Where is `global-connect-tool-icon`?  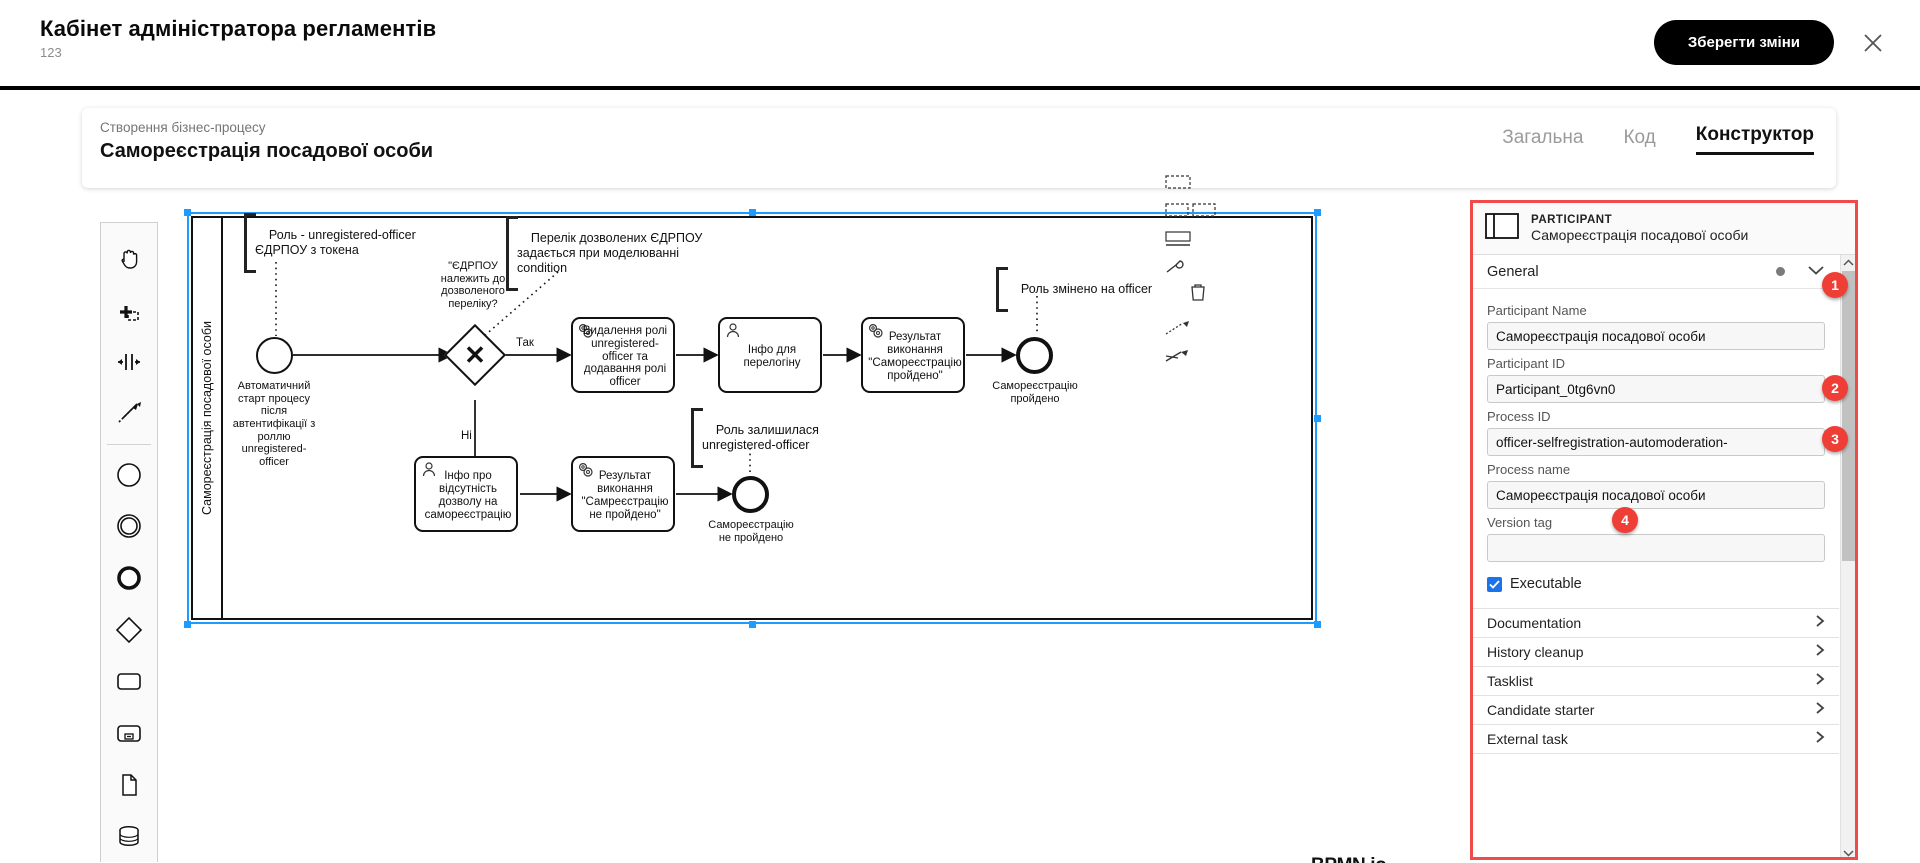
global-connect-tool-icon is located at coordinates (129, 414).